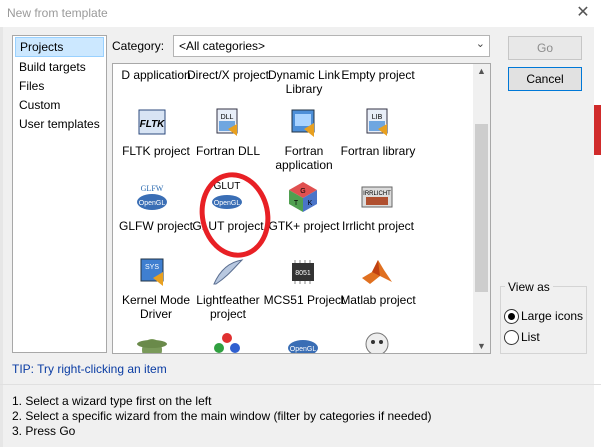  I want to click on template-item-lightfeather: Lightfeather project, so click(228, 307).